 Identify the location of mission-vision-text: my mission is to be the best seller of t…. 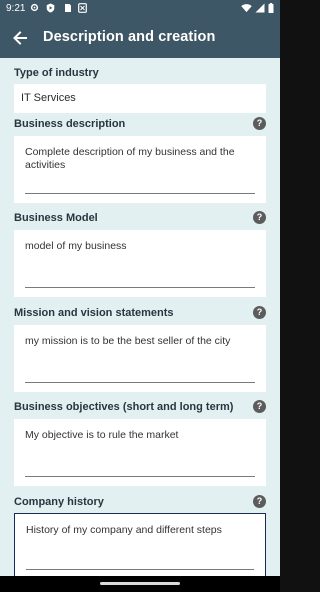
(128, 341).